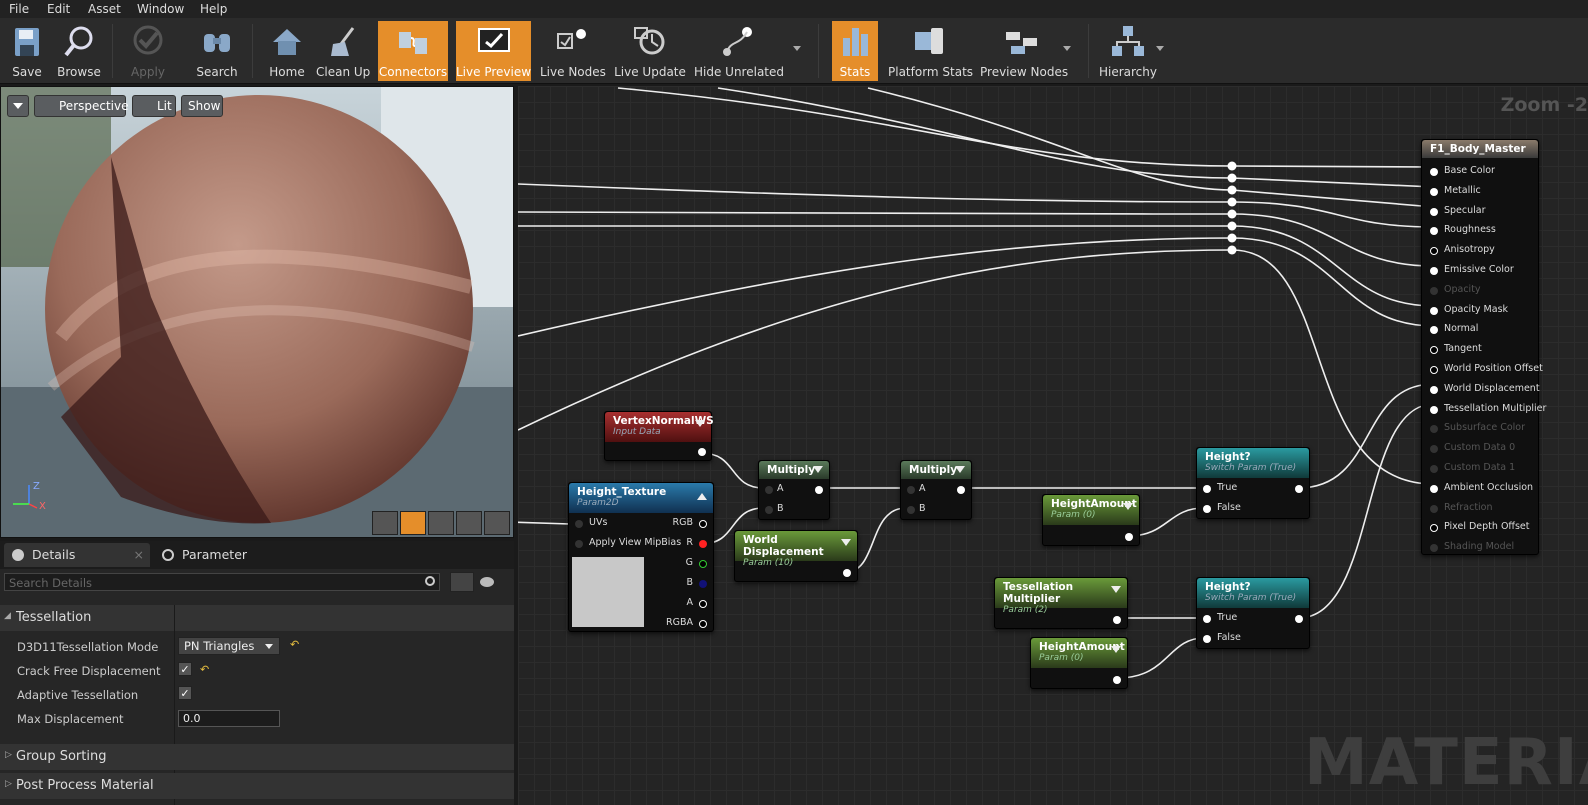 The height and width of the screenshot is (805, 1588). What do you see at coordinates (703, 564) in the screenshot?
I see `g-output-pin` at bounding box center [703, 564].